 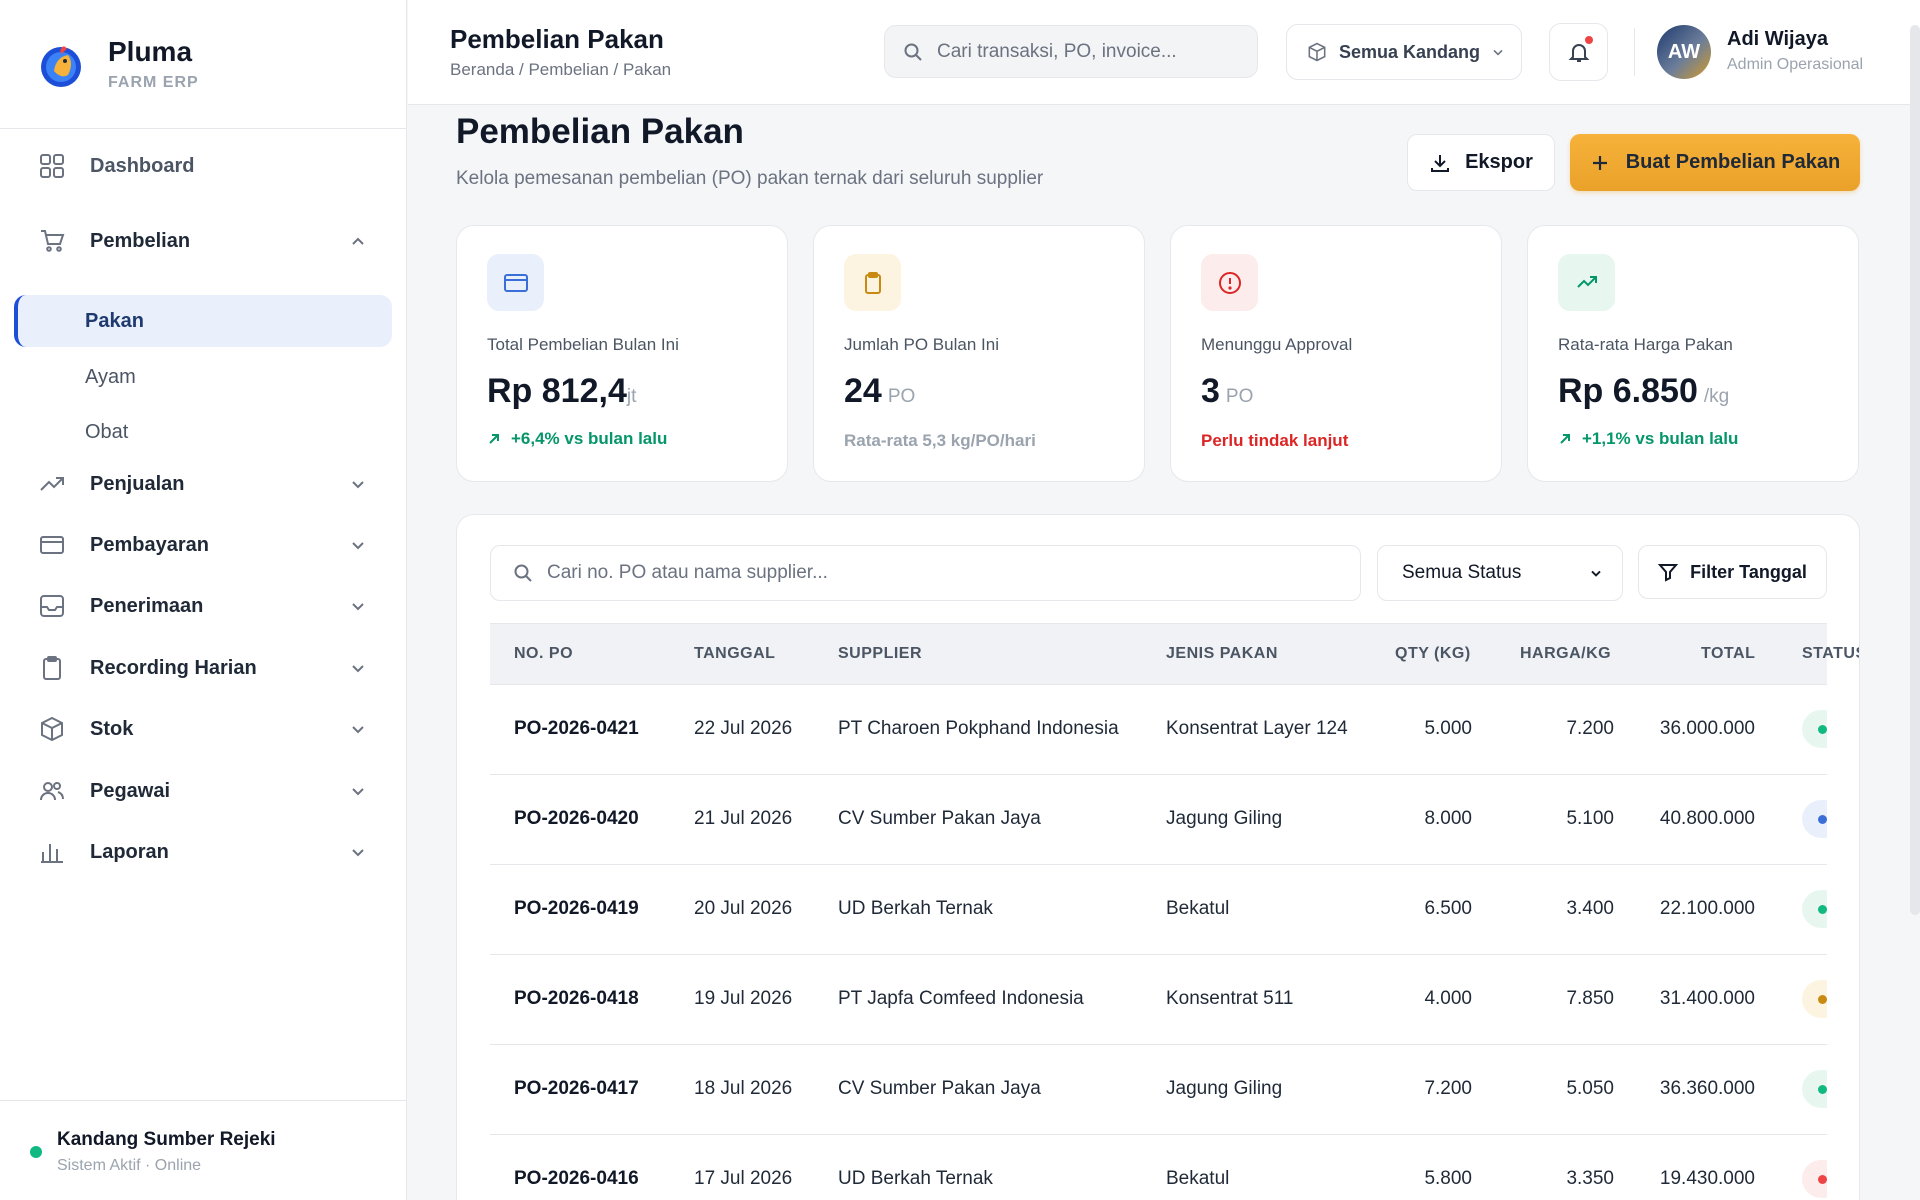 What do you see at coordinates (1830, 654) in the screenshot?
I see `column-header-status: STATUS` at bounding box center [1830, 654].